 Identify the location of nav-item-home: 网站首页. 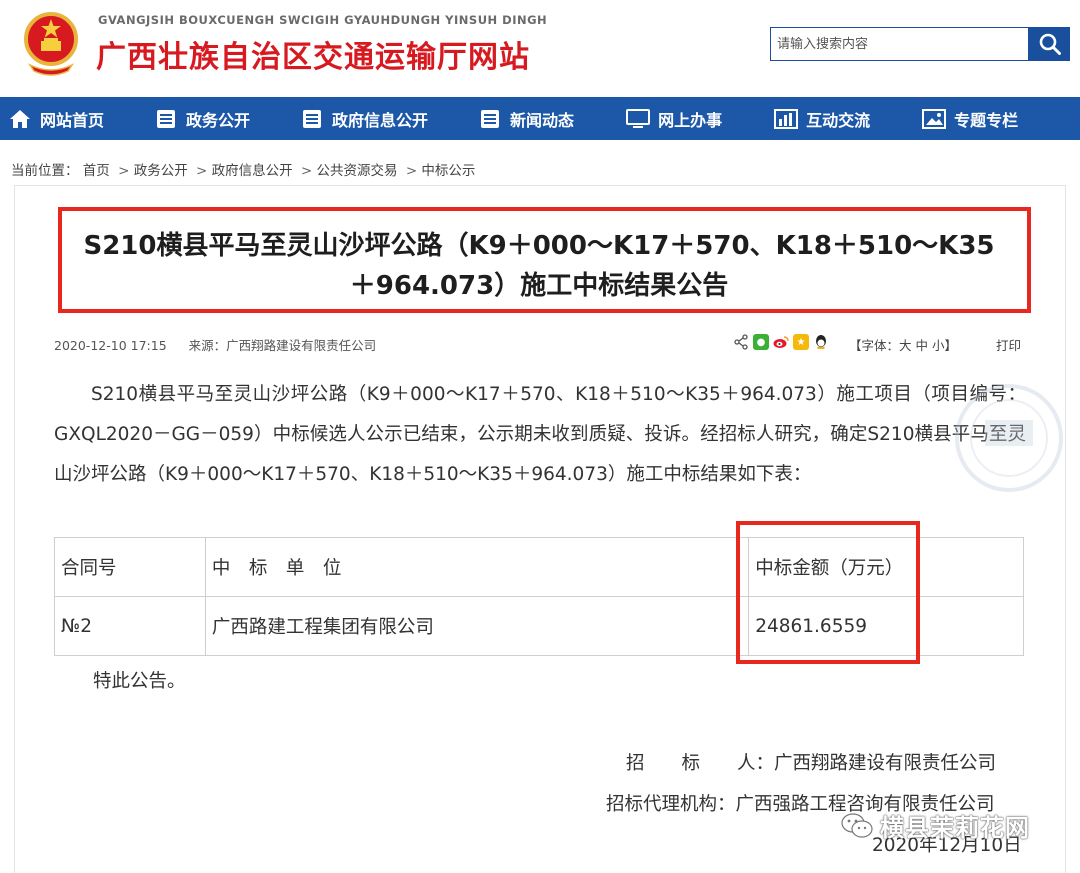
(56, 118).